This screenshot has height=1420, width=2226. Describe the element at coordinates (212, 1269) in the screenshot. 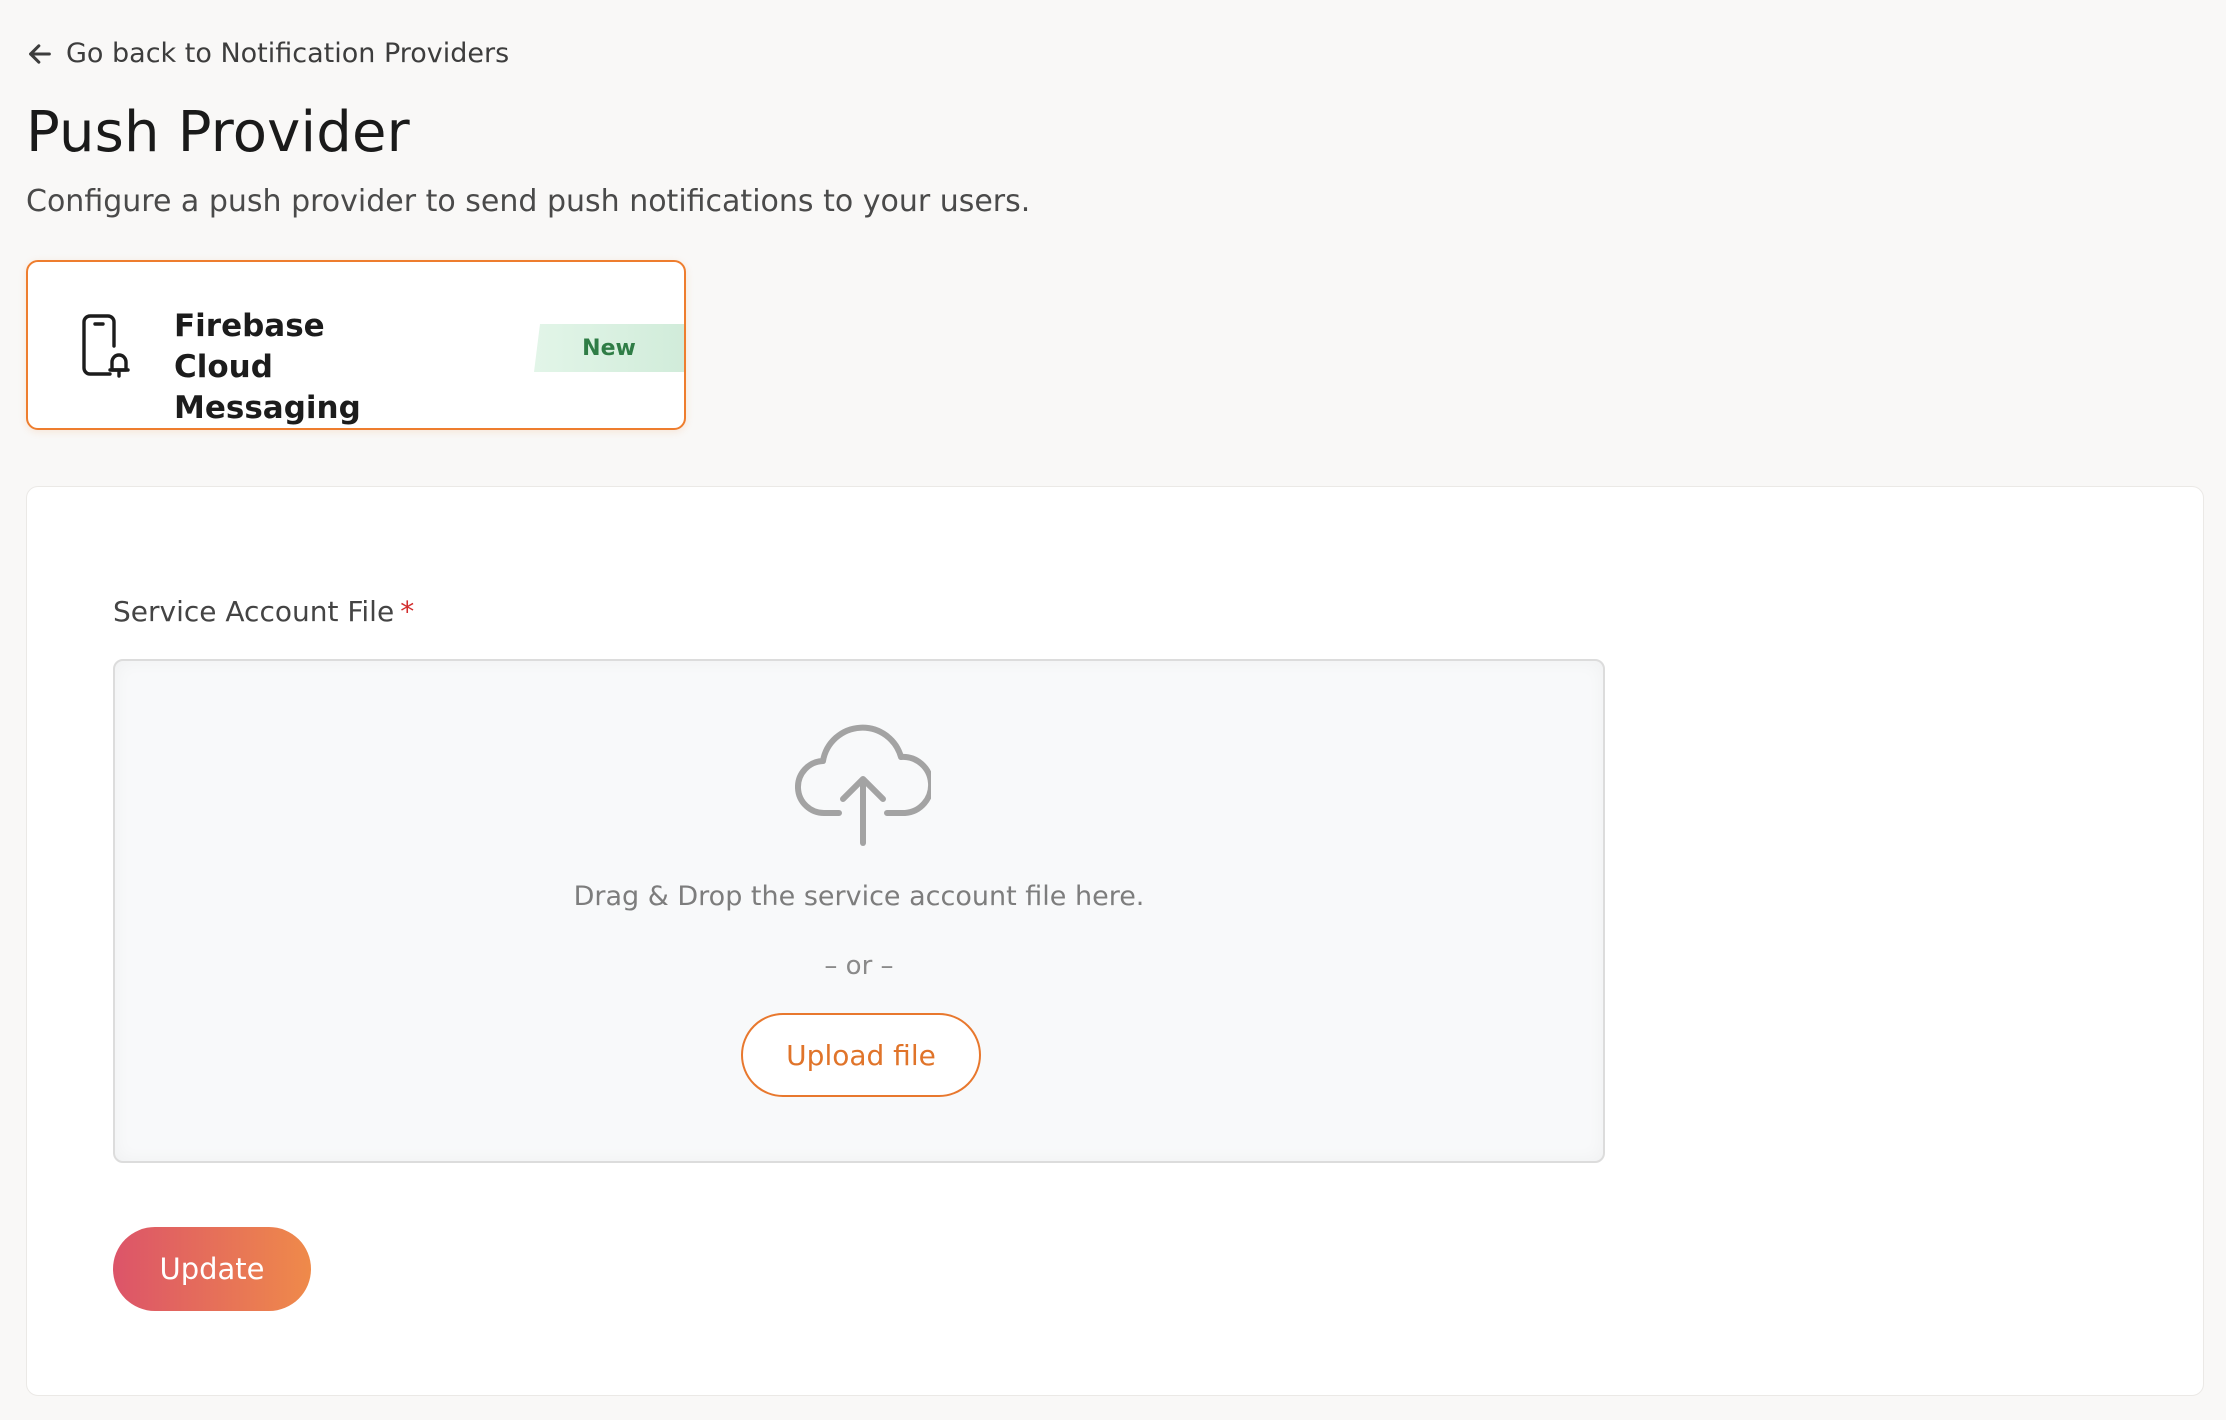

I see `update-button: Update` at that location.